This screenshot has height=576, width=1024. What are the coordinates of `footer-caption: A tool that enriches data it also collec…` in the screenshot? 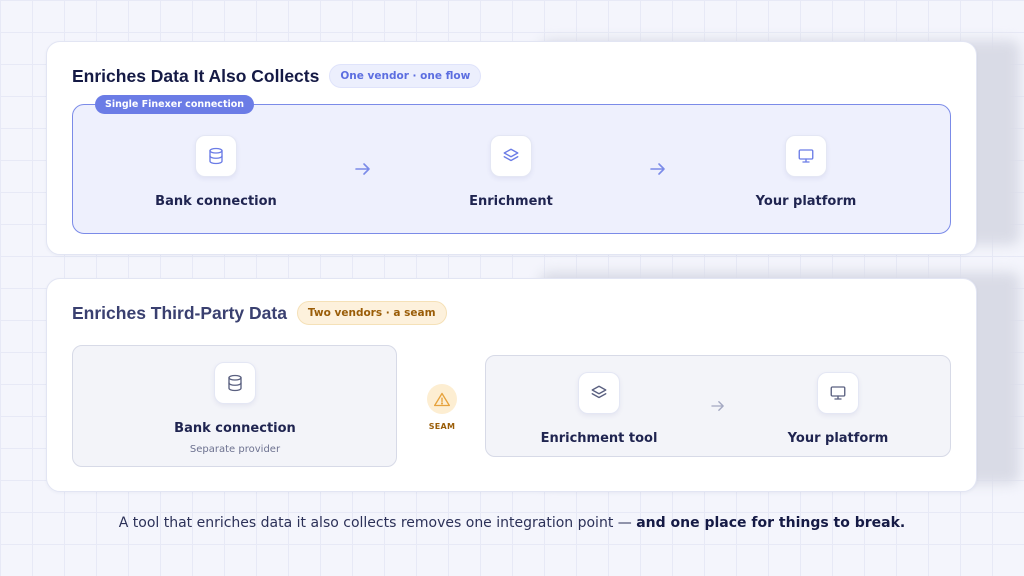 It's located at (512, 523).